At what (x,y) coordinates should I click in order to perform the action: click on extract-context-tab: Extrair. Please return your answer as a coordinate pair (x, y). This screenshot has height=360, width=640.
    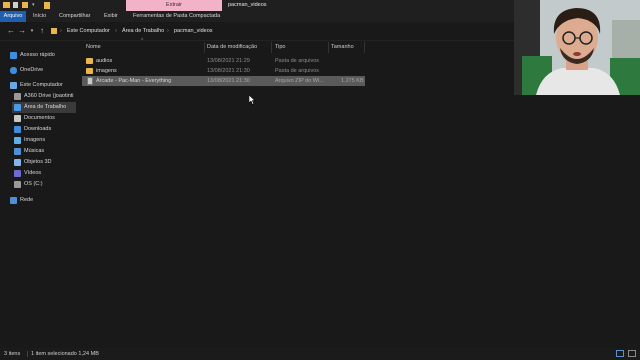
    Looking at the image, I should click on (174, 5).